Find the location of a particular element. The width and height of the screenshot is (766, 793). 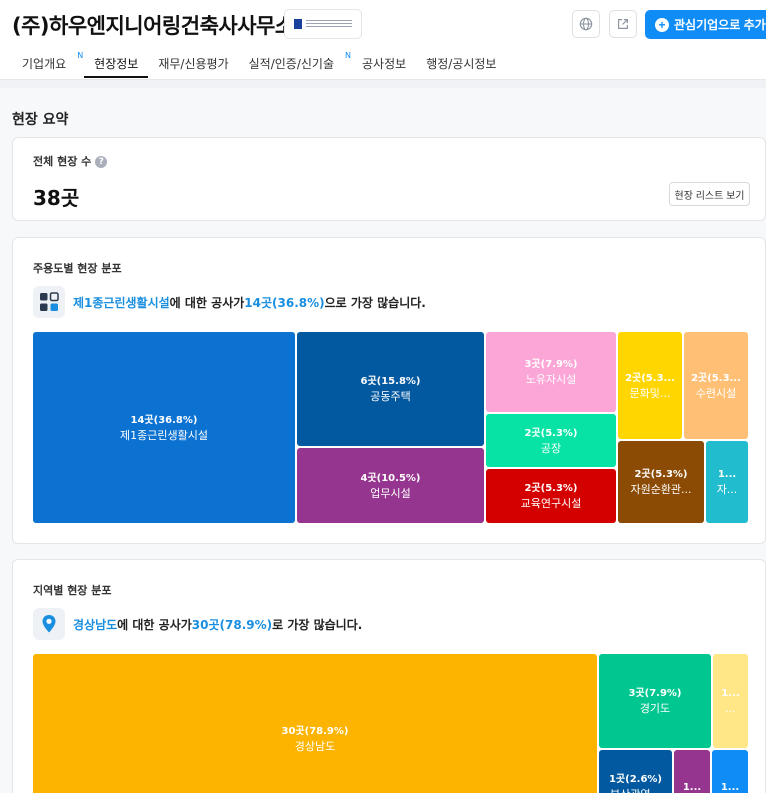

total-sites-label: 전체 현장 수? is located at coordinates (70, 161).